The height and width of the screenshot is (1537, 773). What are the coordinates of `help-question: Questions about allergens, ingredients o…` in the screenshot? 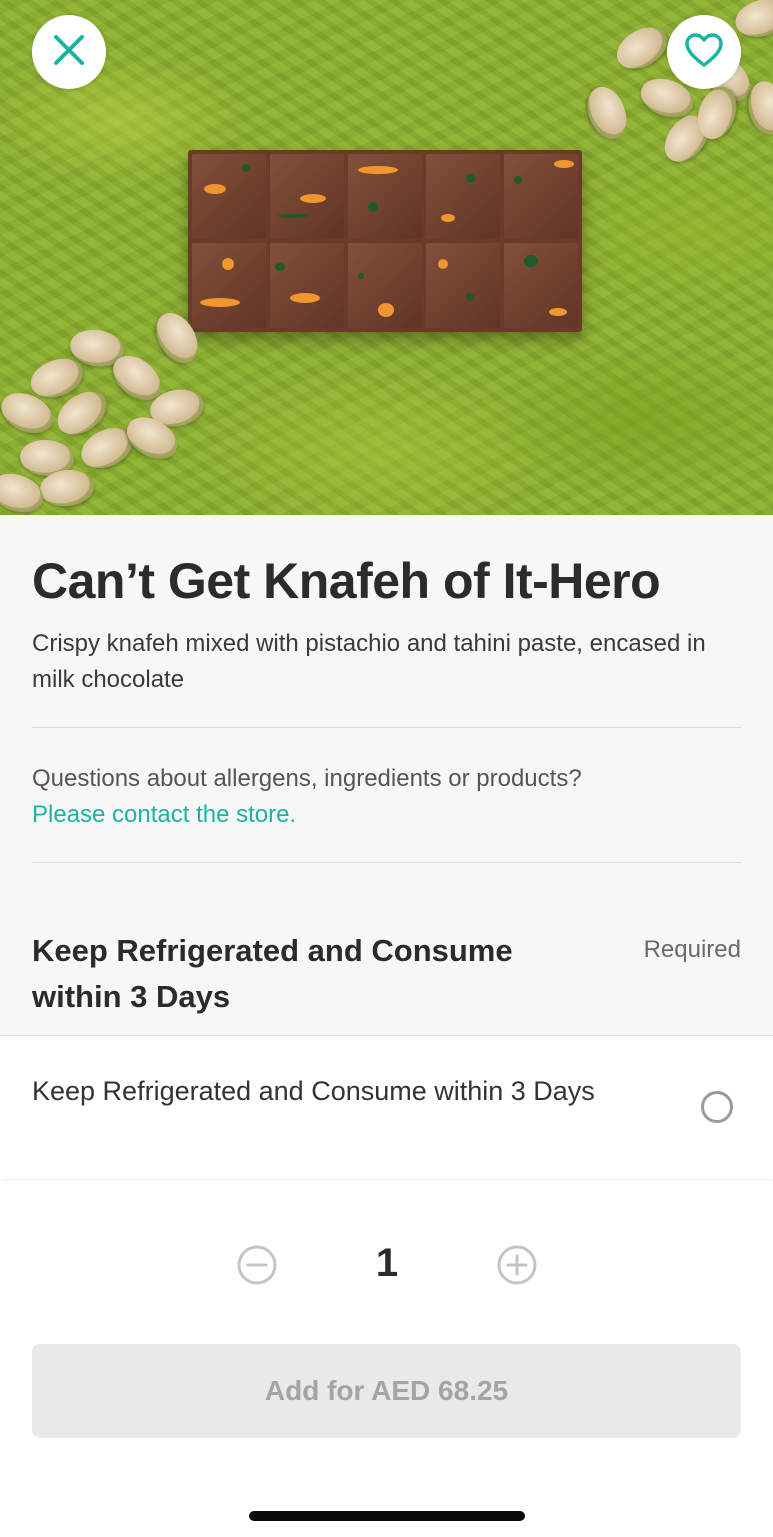 It's located at (307, 778).